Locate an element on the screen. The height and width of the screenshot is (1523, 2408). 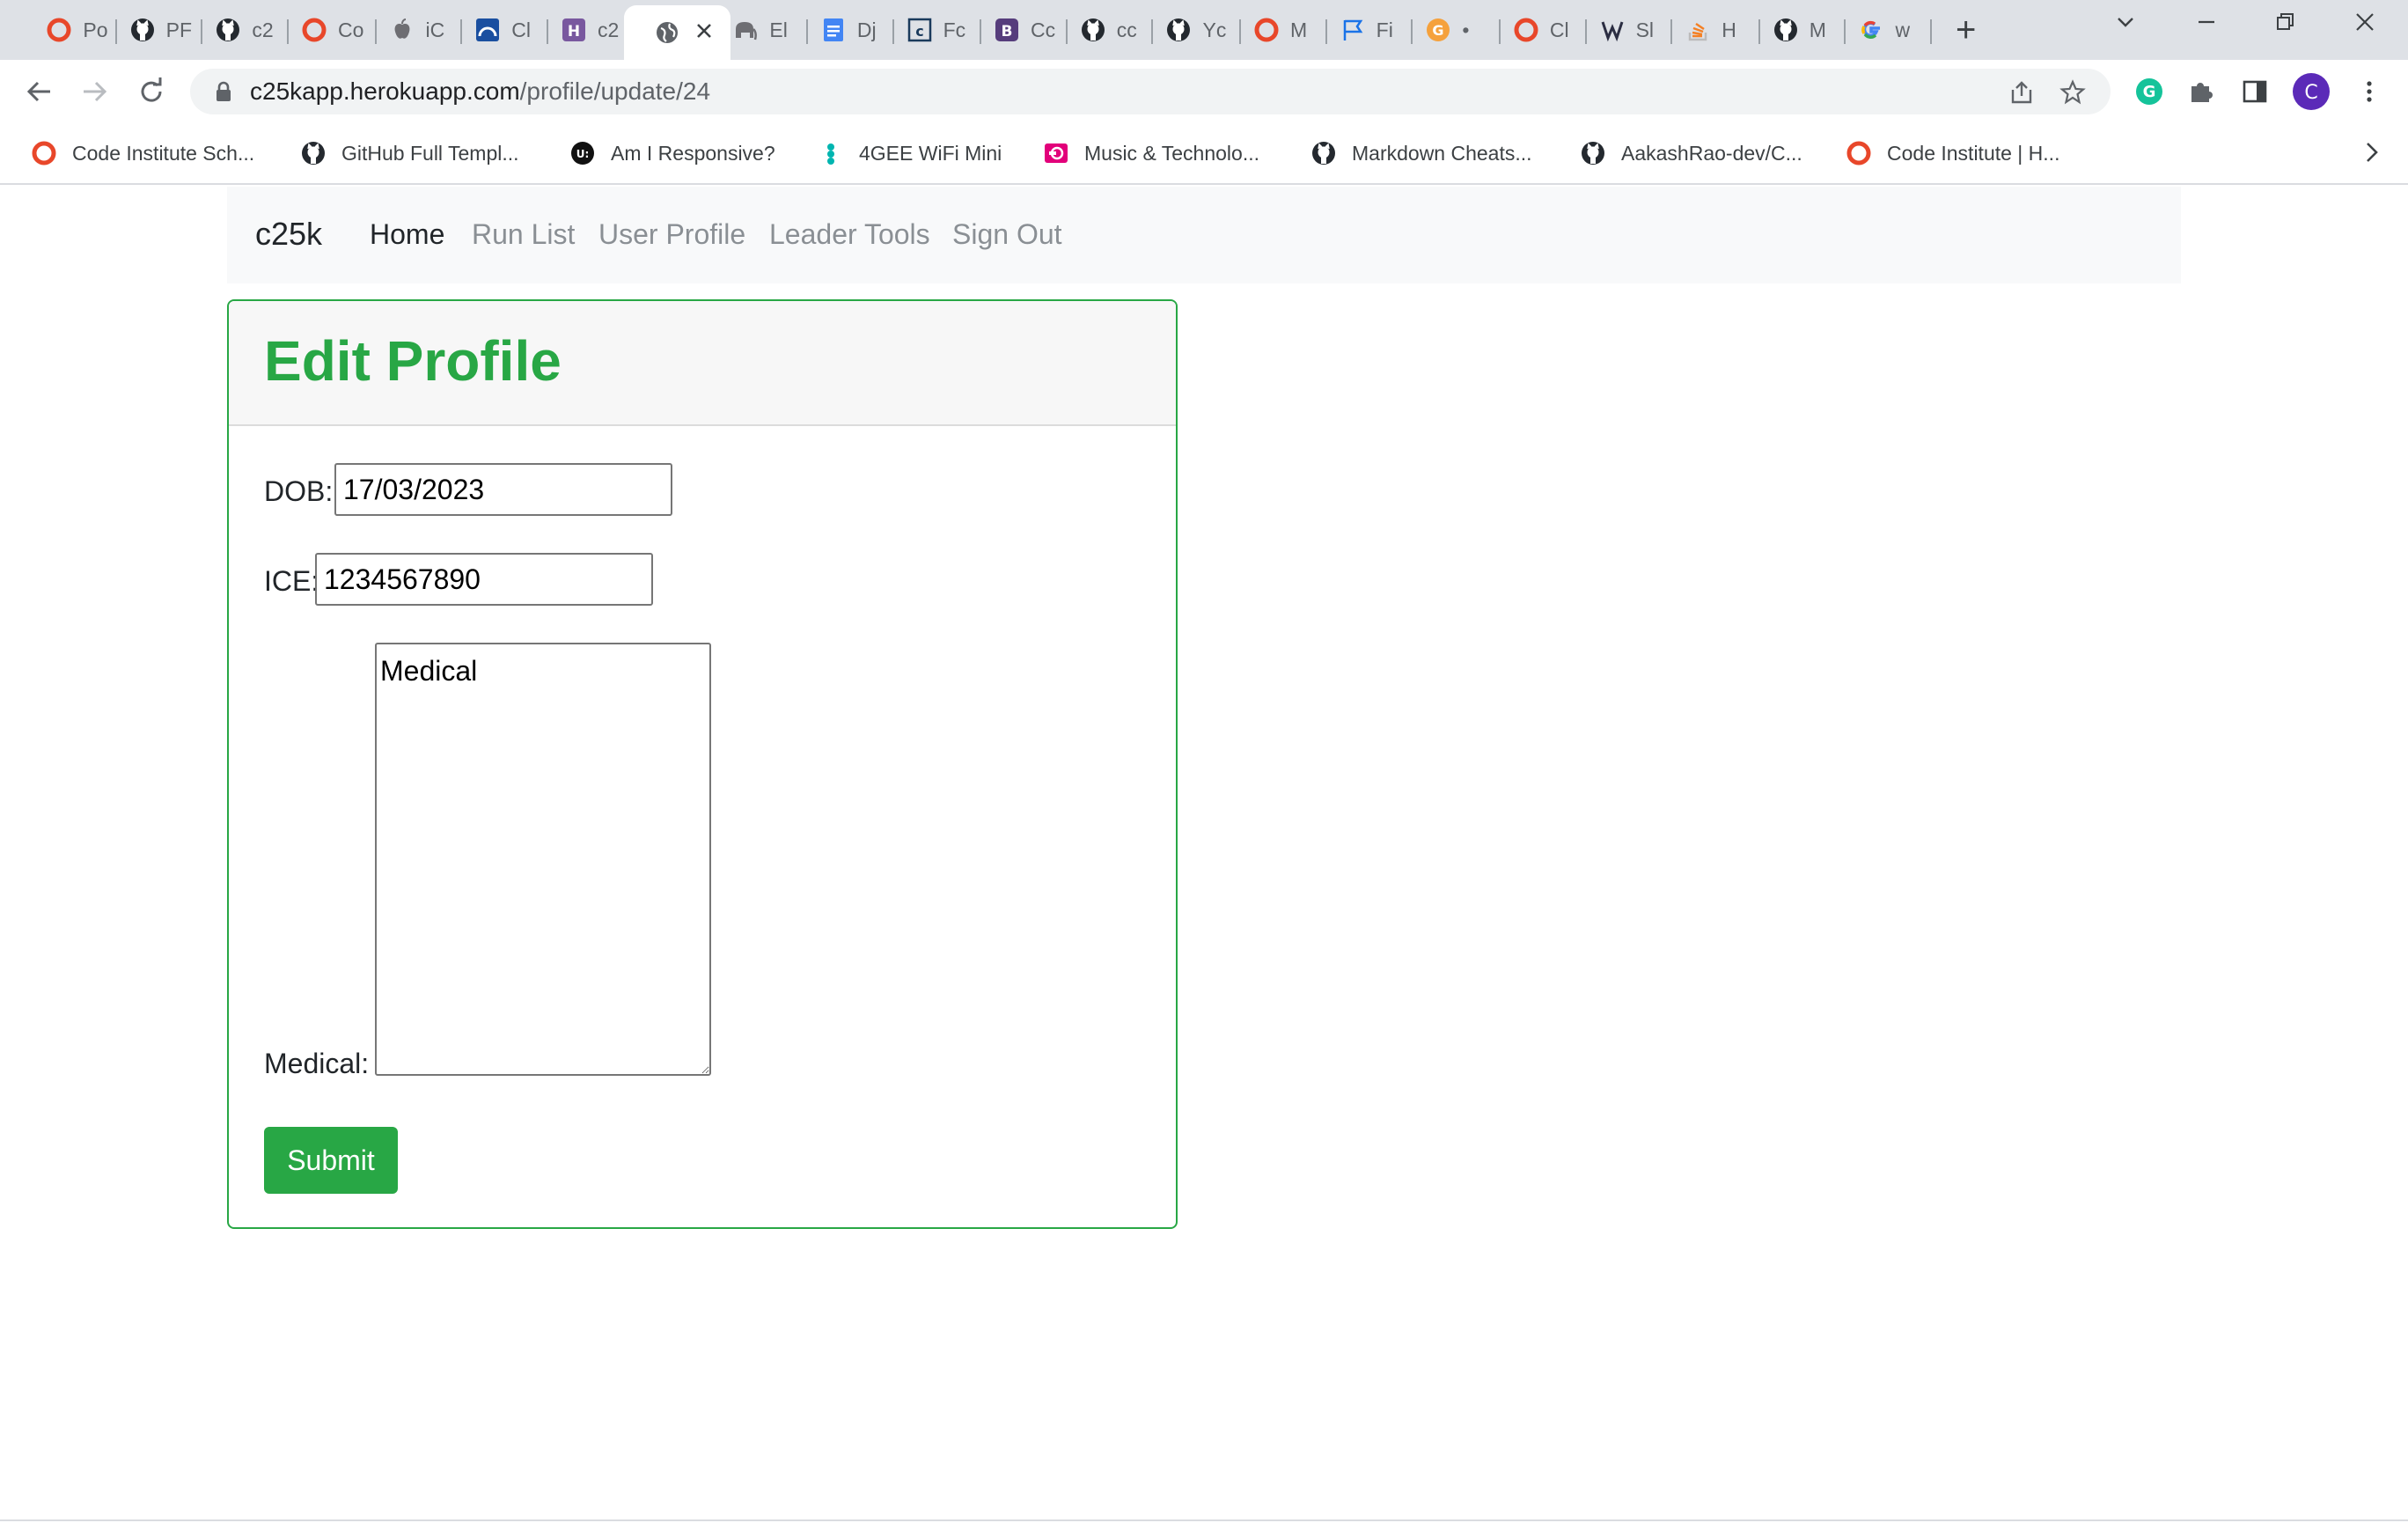
close-tab-icon is located at coordinates (704, 33).